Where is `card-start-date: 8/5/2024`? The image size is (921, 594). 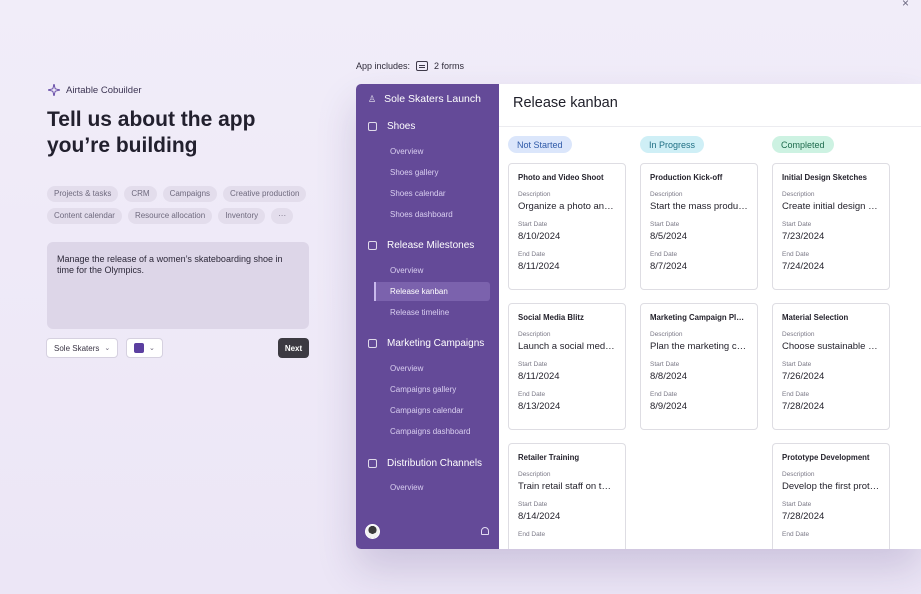
card-start-date: 8/5/2024 is located at coordinates (668, 236).